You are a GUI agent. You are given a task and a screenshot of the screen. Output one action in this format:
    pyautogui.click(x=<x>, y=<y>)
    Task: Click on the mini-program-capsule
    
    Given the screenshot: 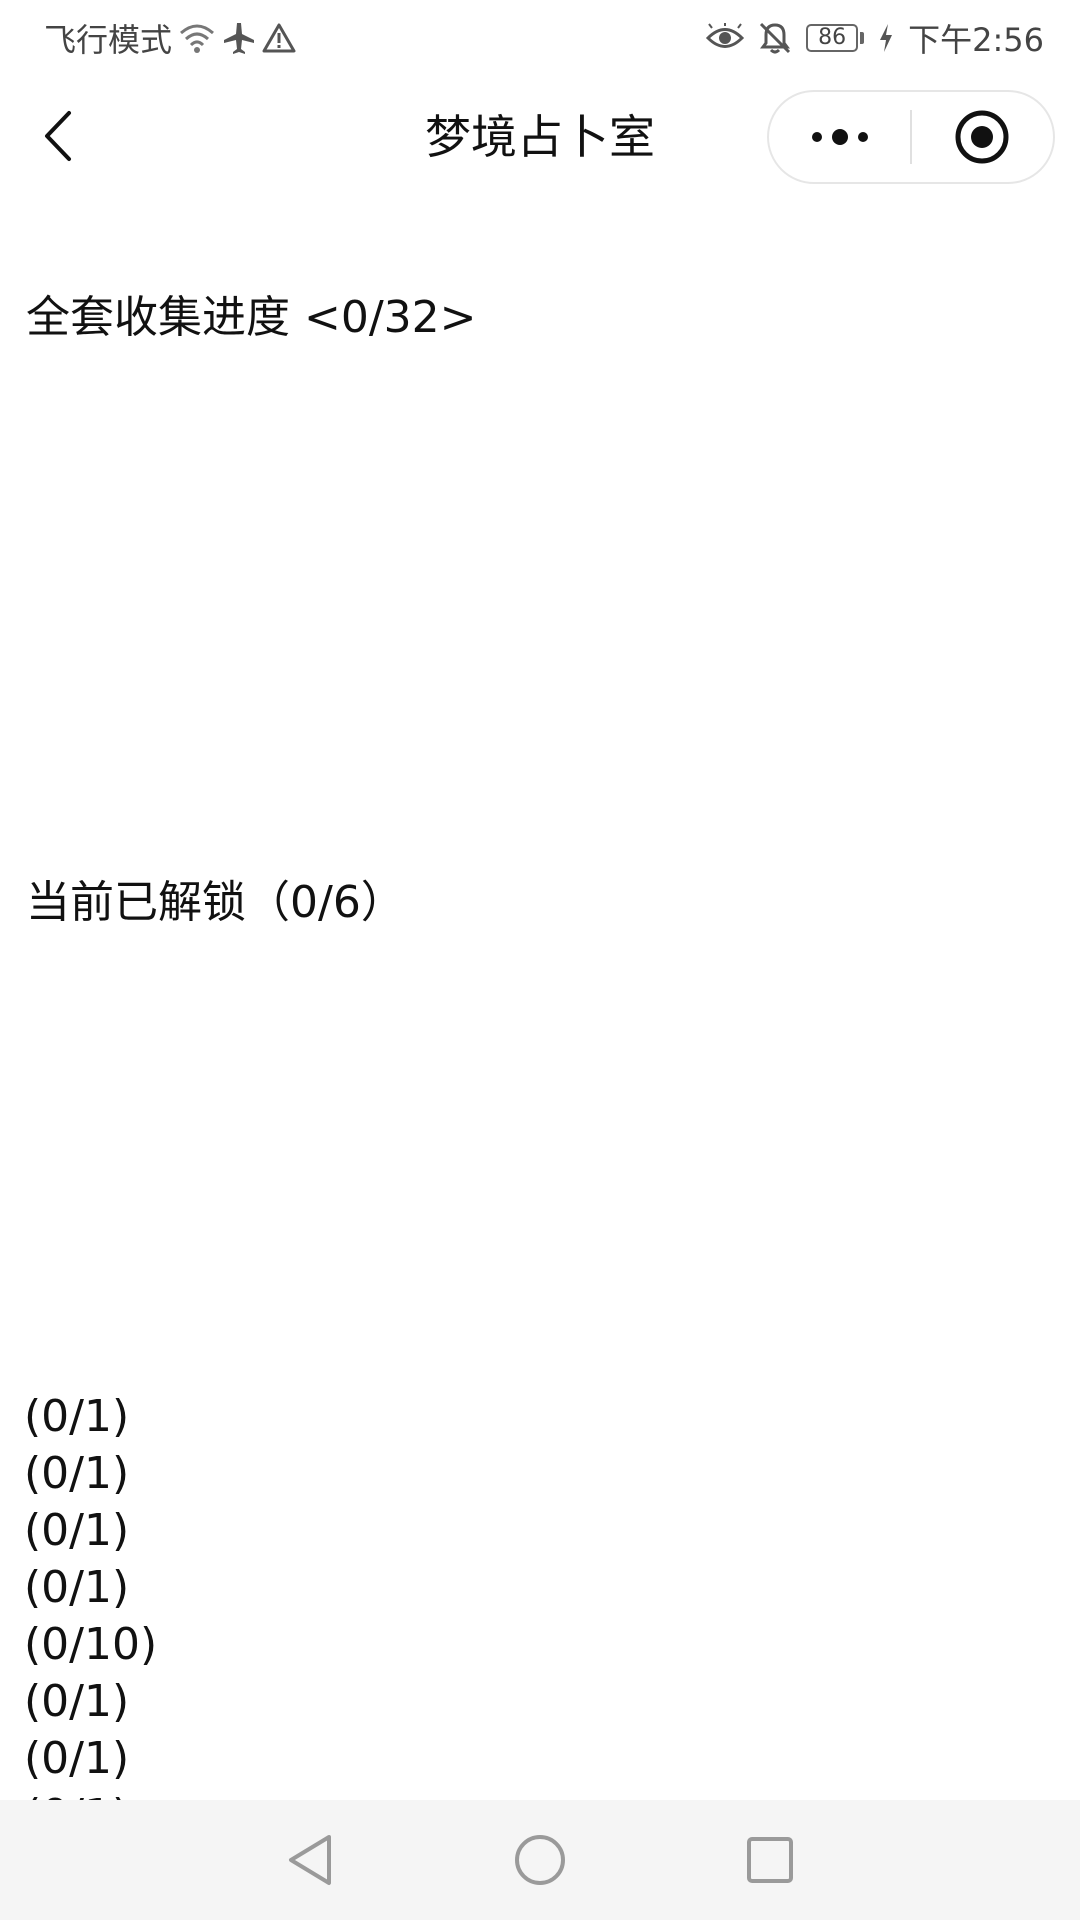 What is the action you would take?
    pyautogui.click(x=911, y=137)
    